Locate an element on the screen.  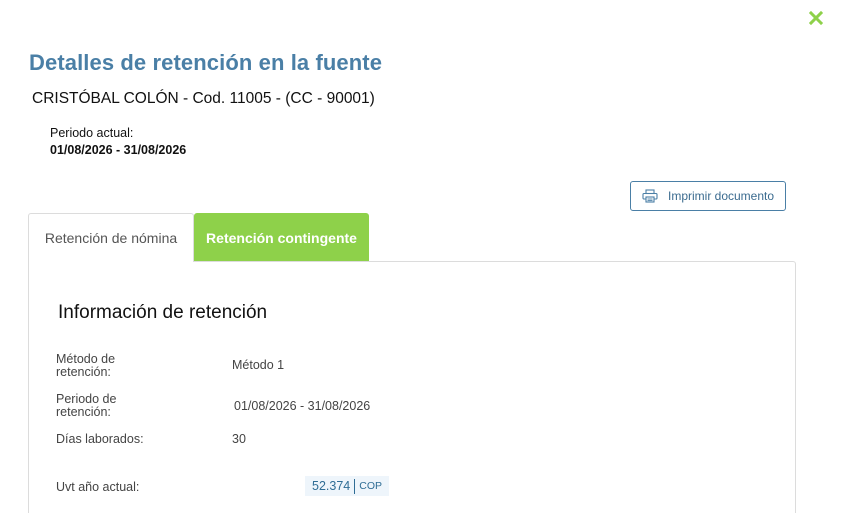
tab-retencion-contingente: Retención contingente is located at coordinates (281, 237).